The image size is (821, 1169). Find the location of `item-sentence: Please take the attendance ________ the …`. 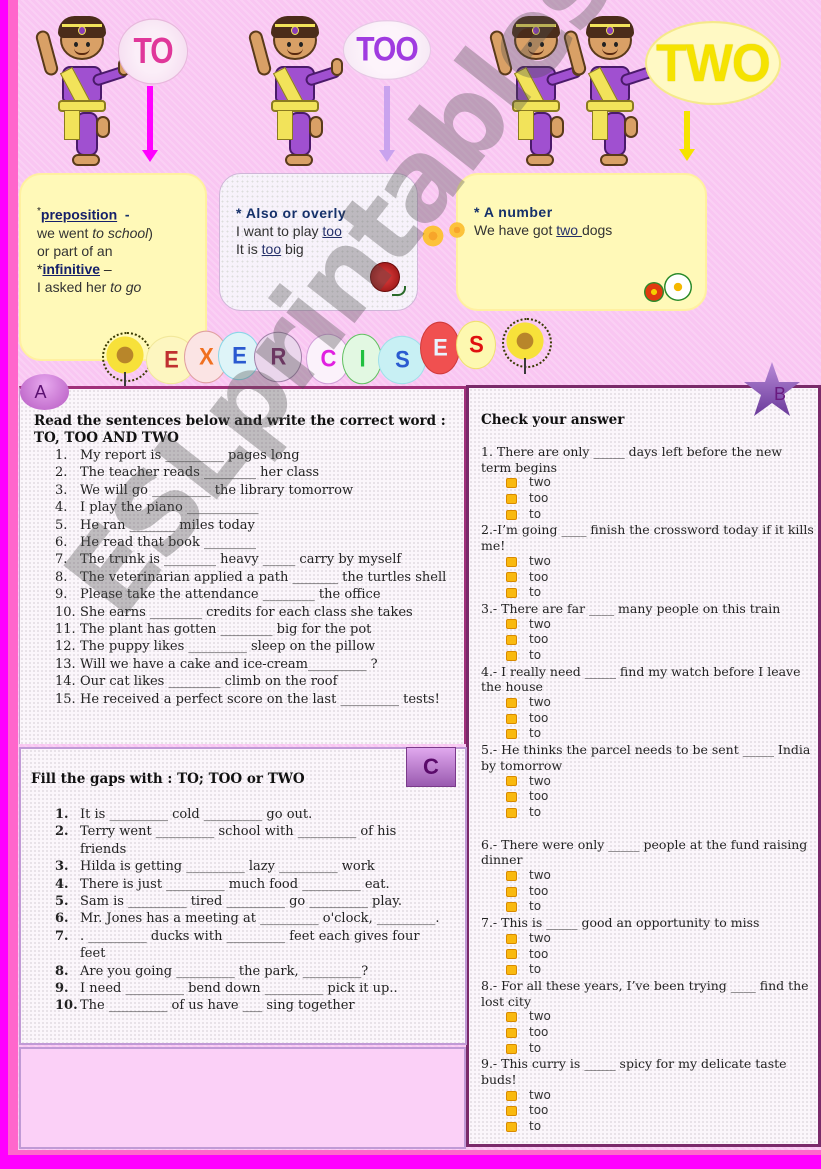

item-sentence: Please take the attendance ________ the … is located at coordinates (230, 595).